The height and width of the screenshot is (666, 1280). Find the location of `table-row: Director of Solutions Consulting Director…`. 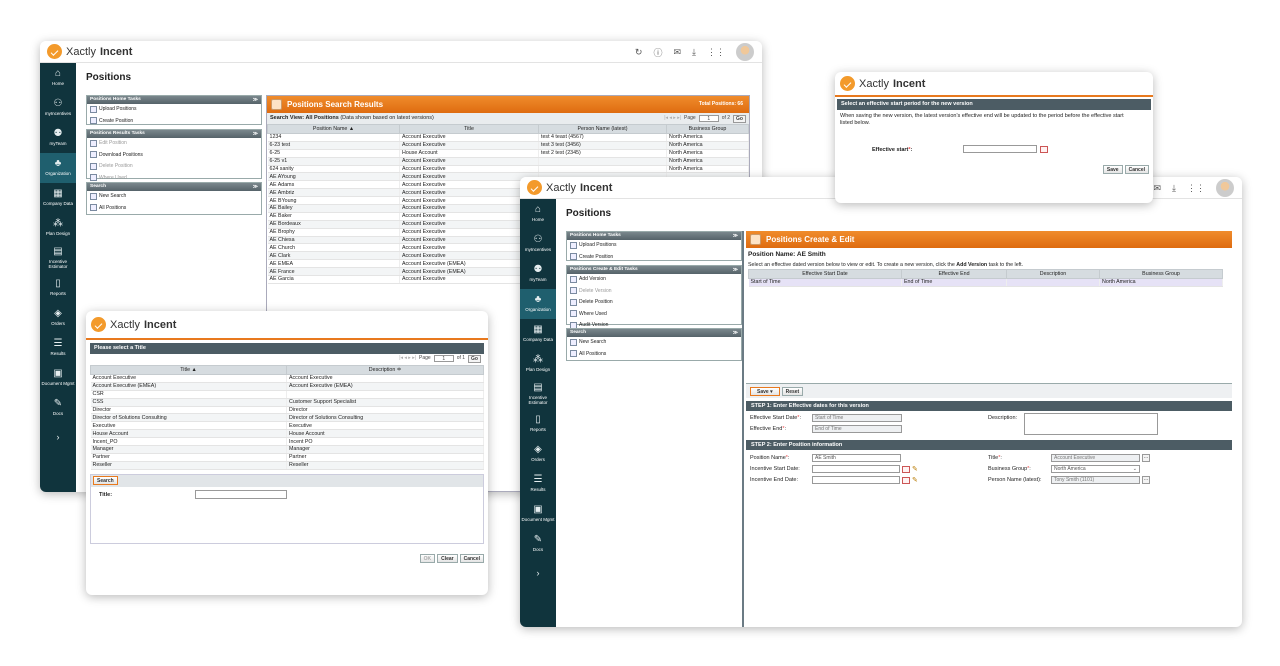

table-row: Director of Solutions Consulting Director… is located at coordinates (287, 418).